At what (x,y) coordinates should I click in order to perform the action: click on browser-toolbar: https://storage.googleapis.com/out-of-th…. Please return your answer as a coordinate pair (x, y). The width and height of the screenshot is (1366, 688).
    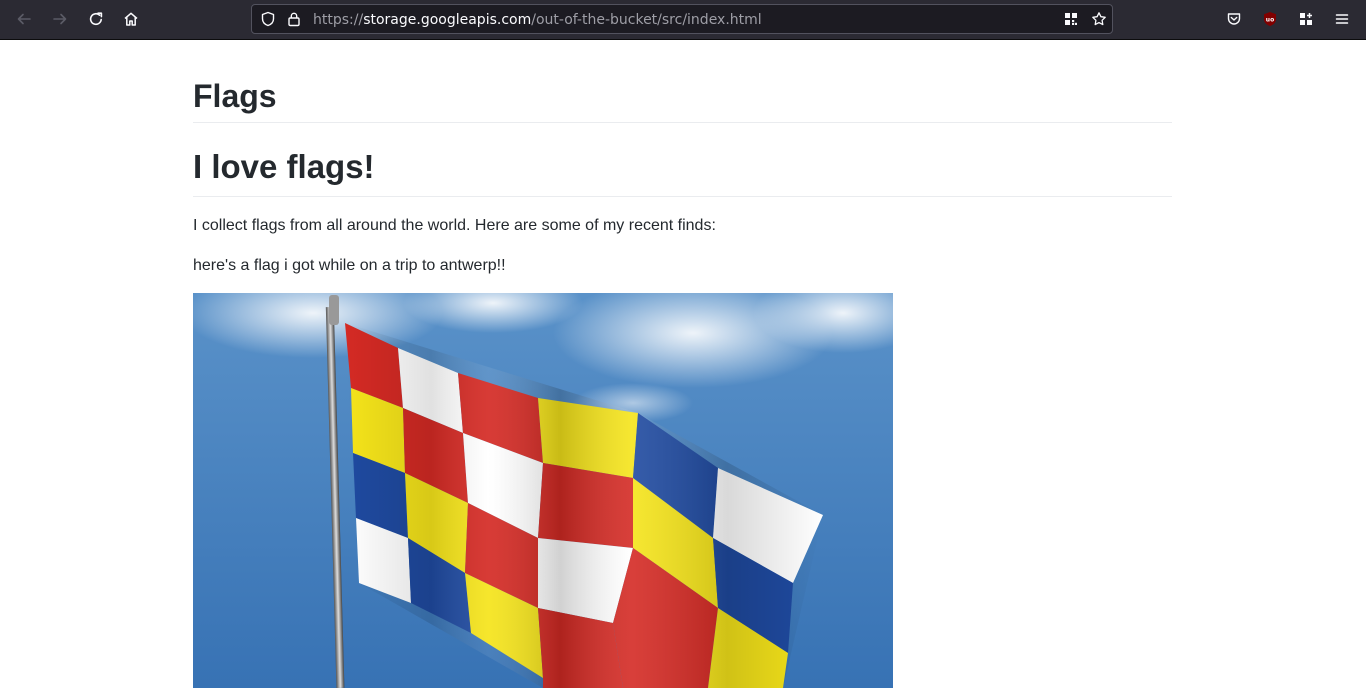
    Looking at the image, I should click on (683, 20).